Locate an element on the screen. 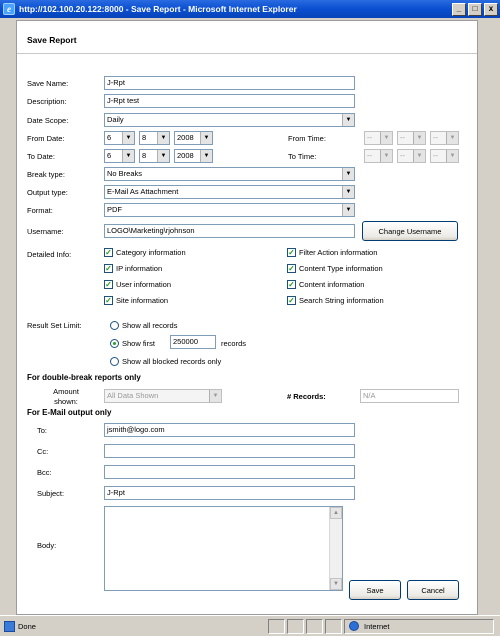 The width and height of the screenshot is (500, 636). subject-input: J-Rpt is located at coordinates (229, 493).